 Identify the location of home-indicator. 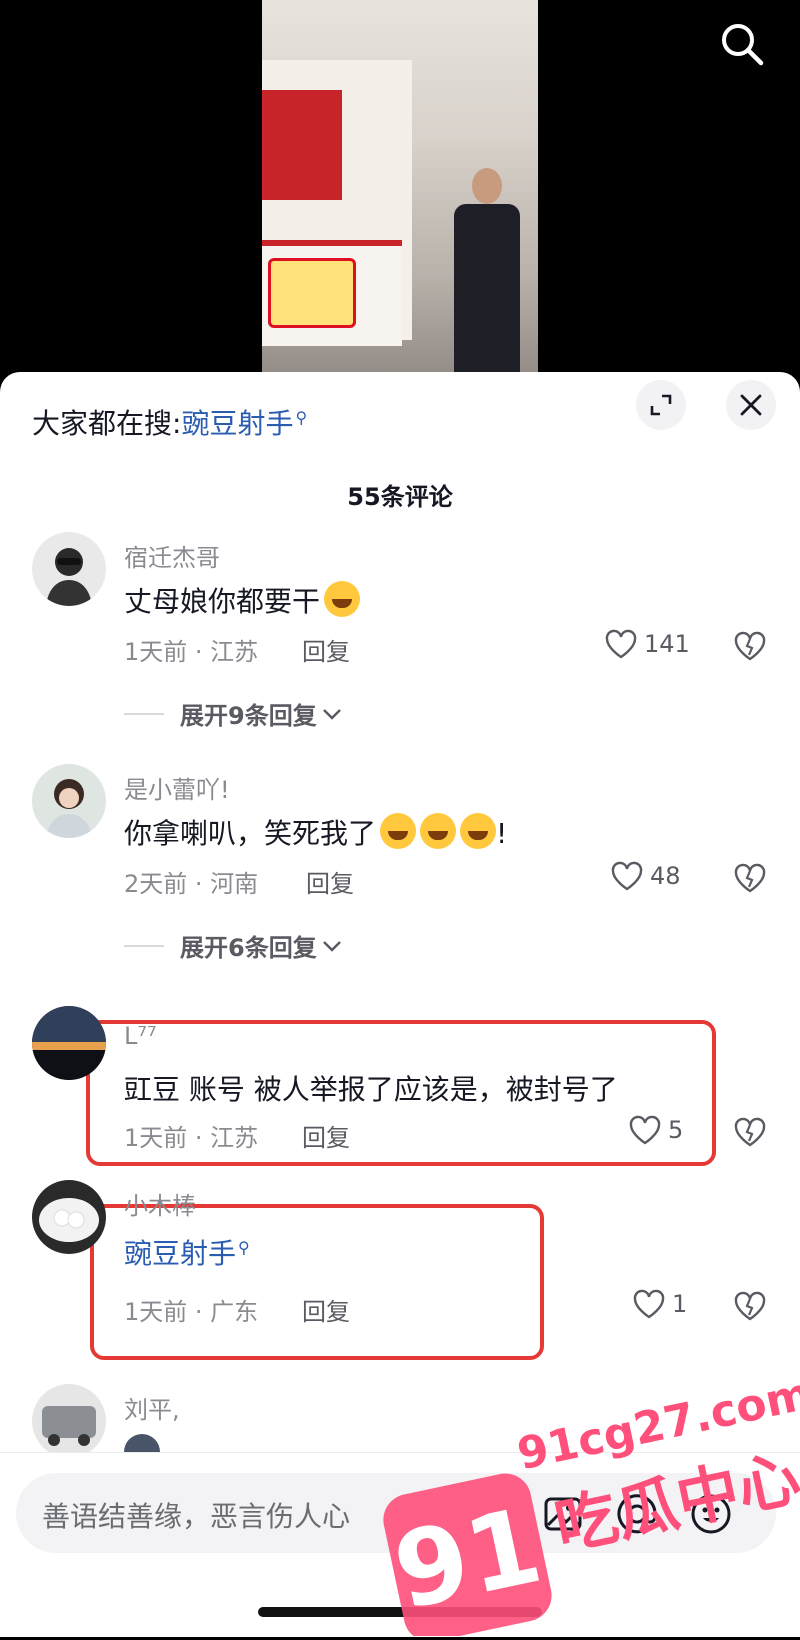
(400, 1612).